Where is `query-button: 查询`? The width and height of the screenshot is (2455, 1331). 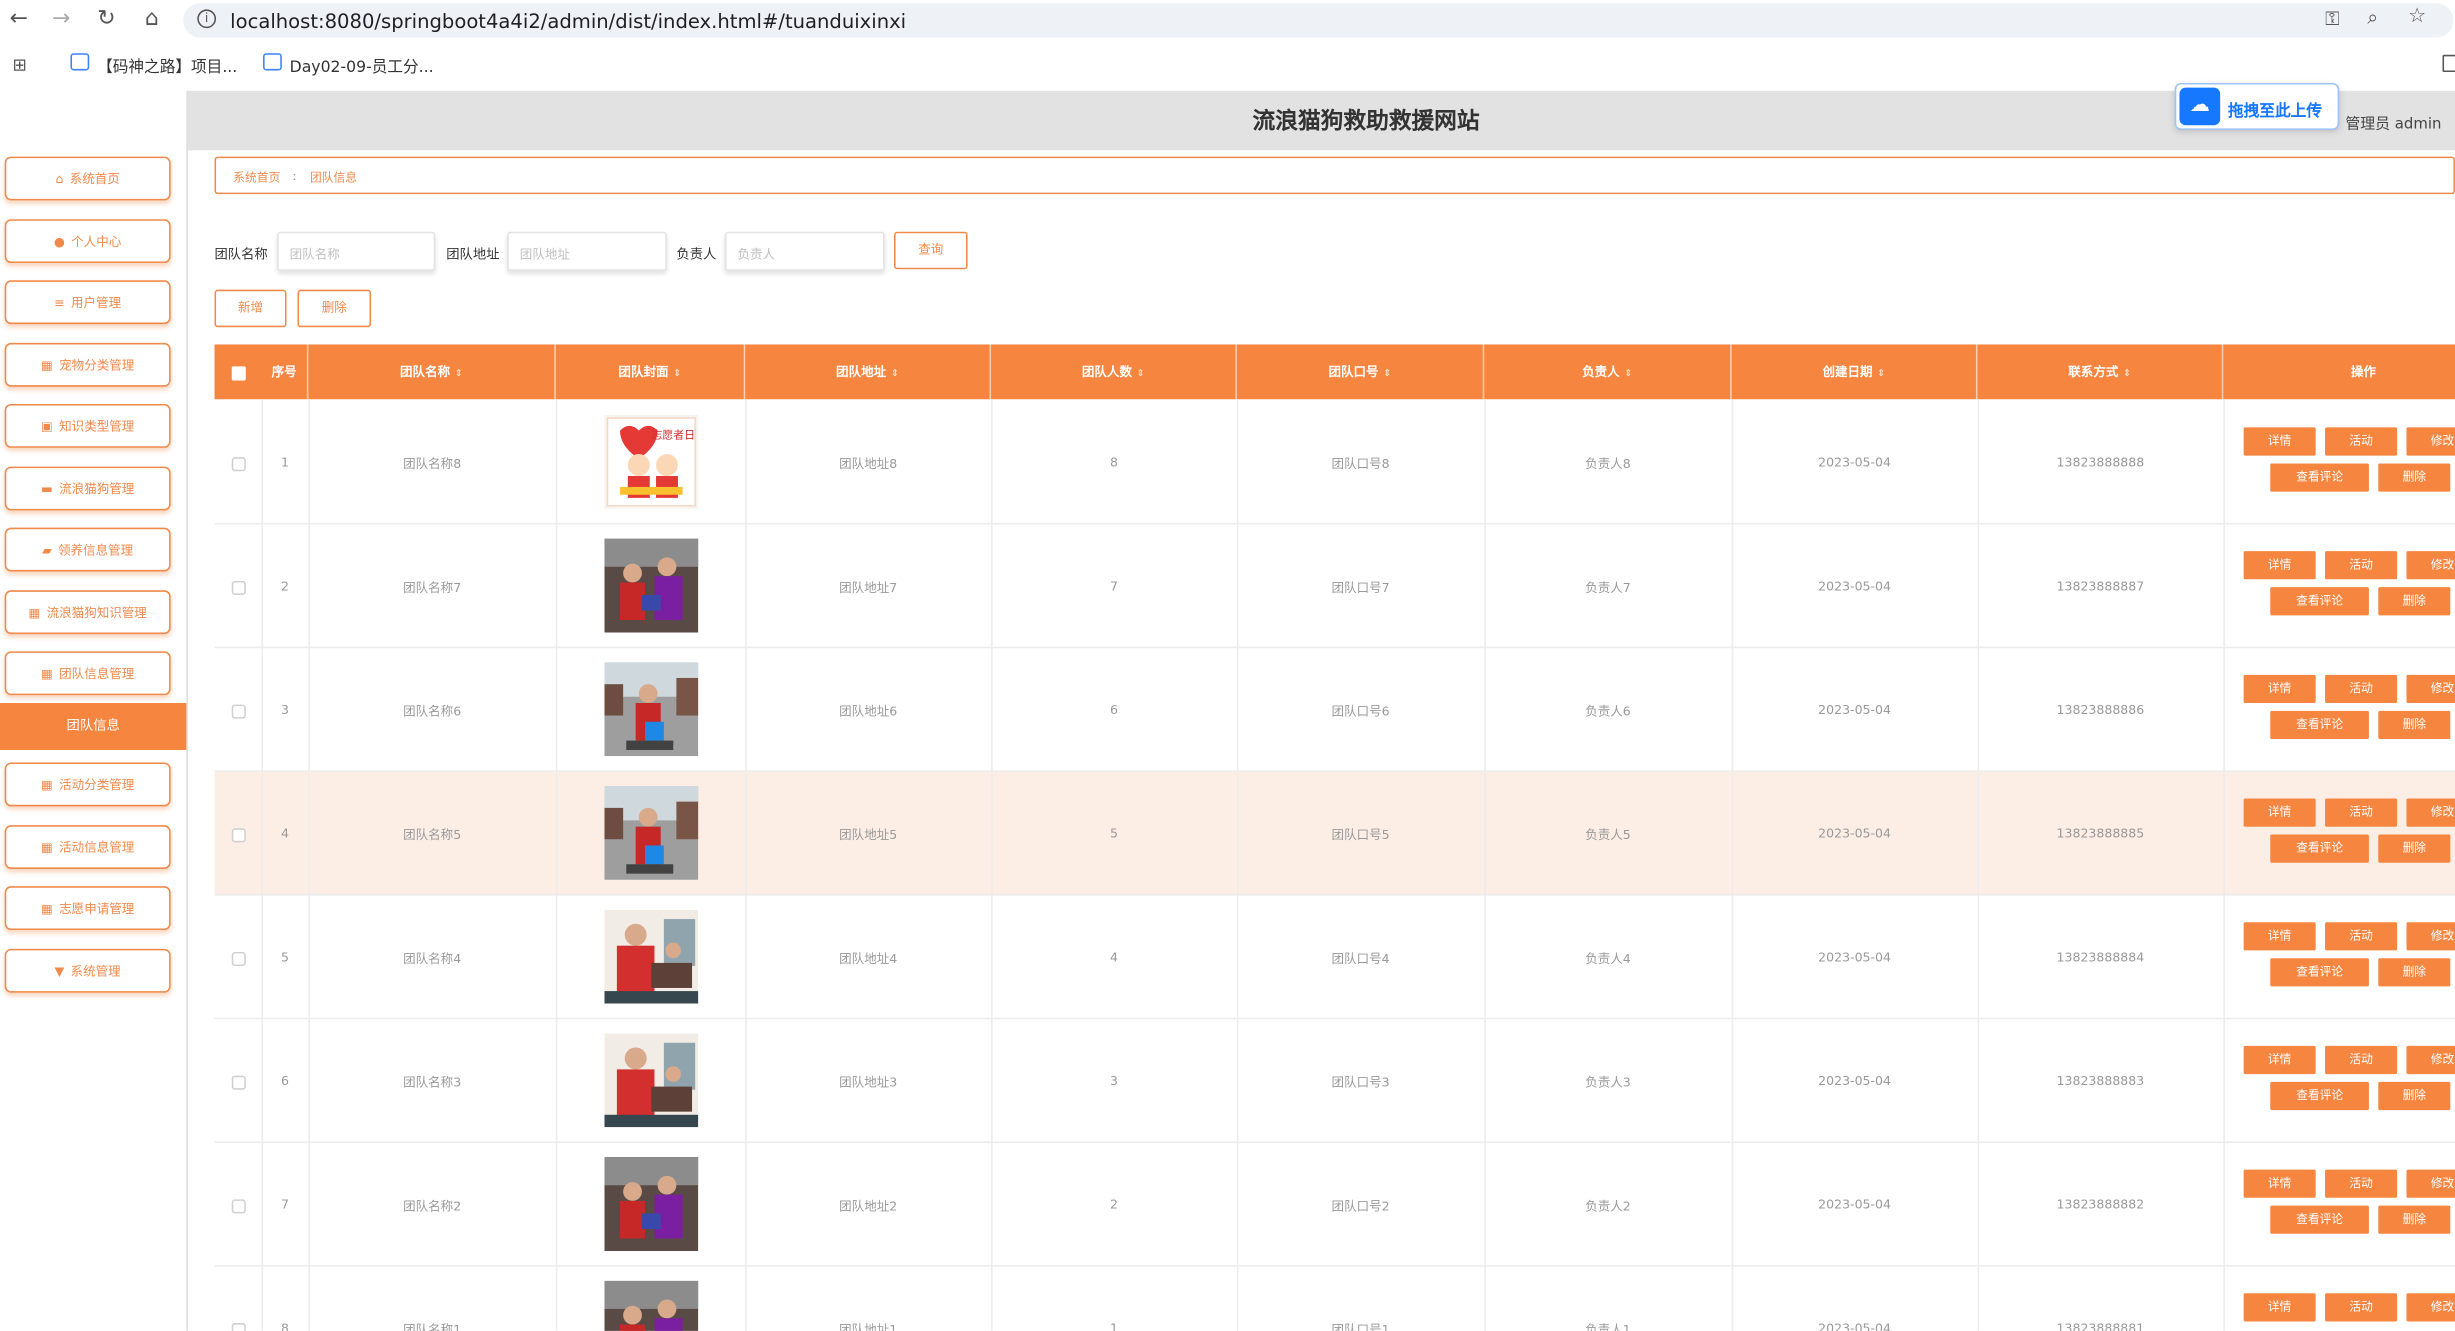 query-button: 查询 is located at coordinates (931, 250).